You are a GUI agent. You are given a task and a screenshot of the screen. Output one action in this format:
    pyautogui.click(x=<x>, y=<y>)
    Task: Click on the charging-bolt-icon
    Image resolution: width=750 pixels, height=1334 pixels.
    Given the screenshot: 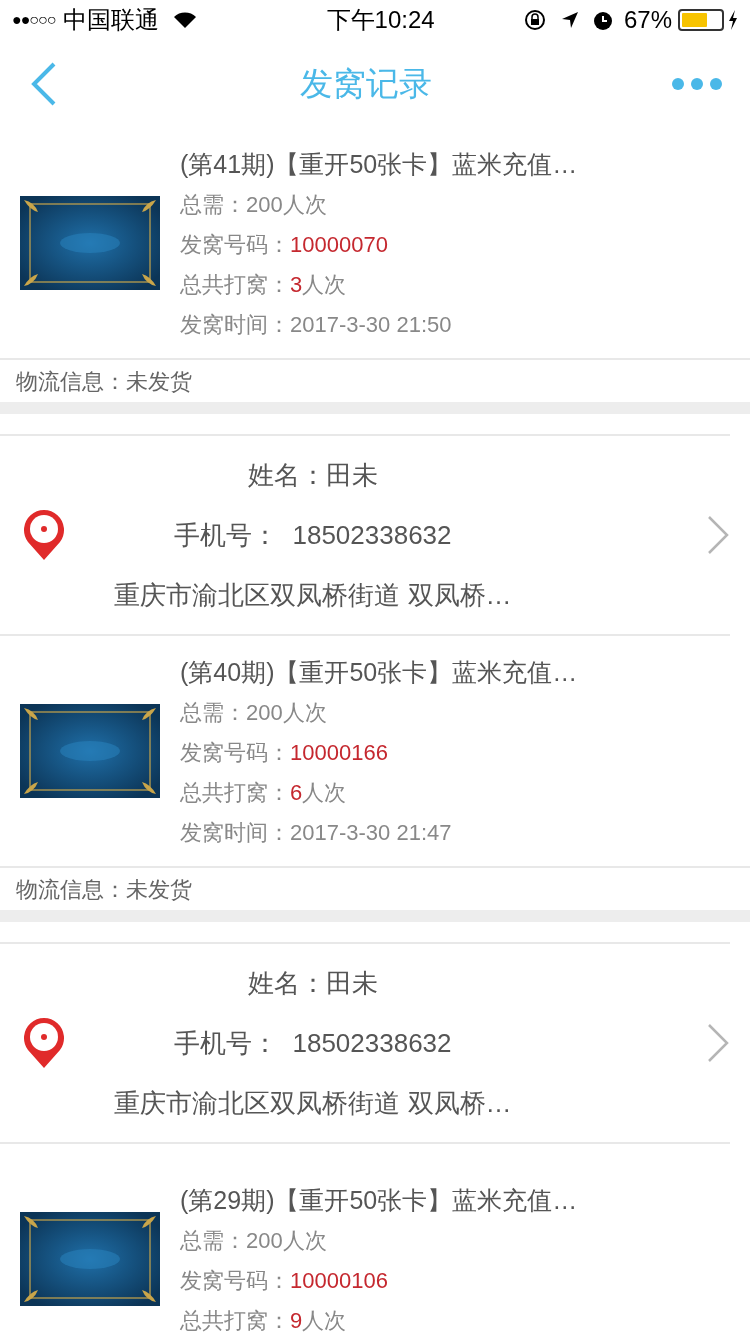 What is the action you would take?
    pyautogui.click(x=733, y=20)
    